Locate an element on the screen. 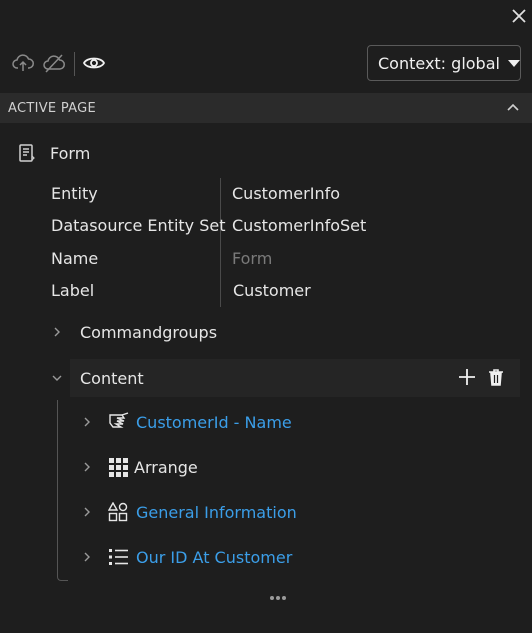 This screenshot has height=633, width=532. eye-icon is located at coordinates (94, 63).